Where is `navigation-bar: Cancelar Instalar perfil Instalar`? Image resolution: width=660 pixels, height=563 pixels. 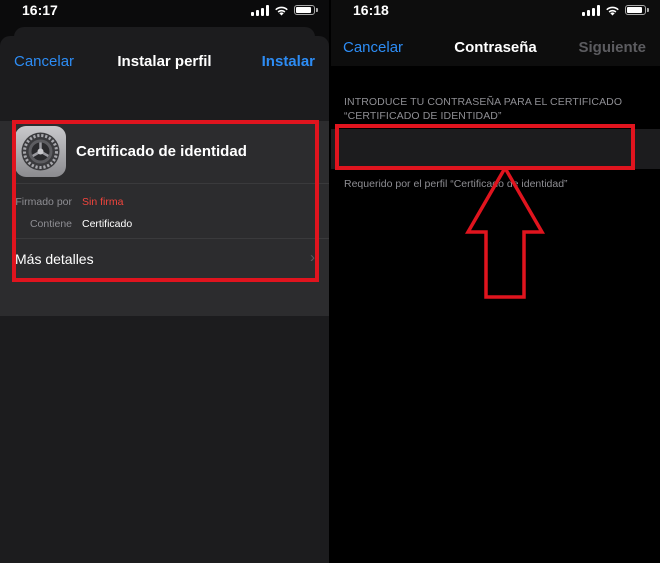 navigation-bar: Cancelar Instalar perfil Instalar is located at coordinates (164, 61).